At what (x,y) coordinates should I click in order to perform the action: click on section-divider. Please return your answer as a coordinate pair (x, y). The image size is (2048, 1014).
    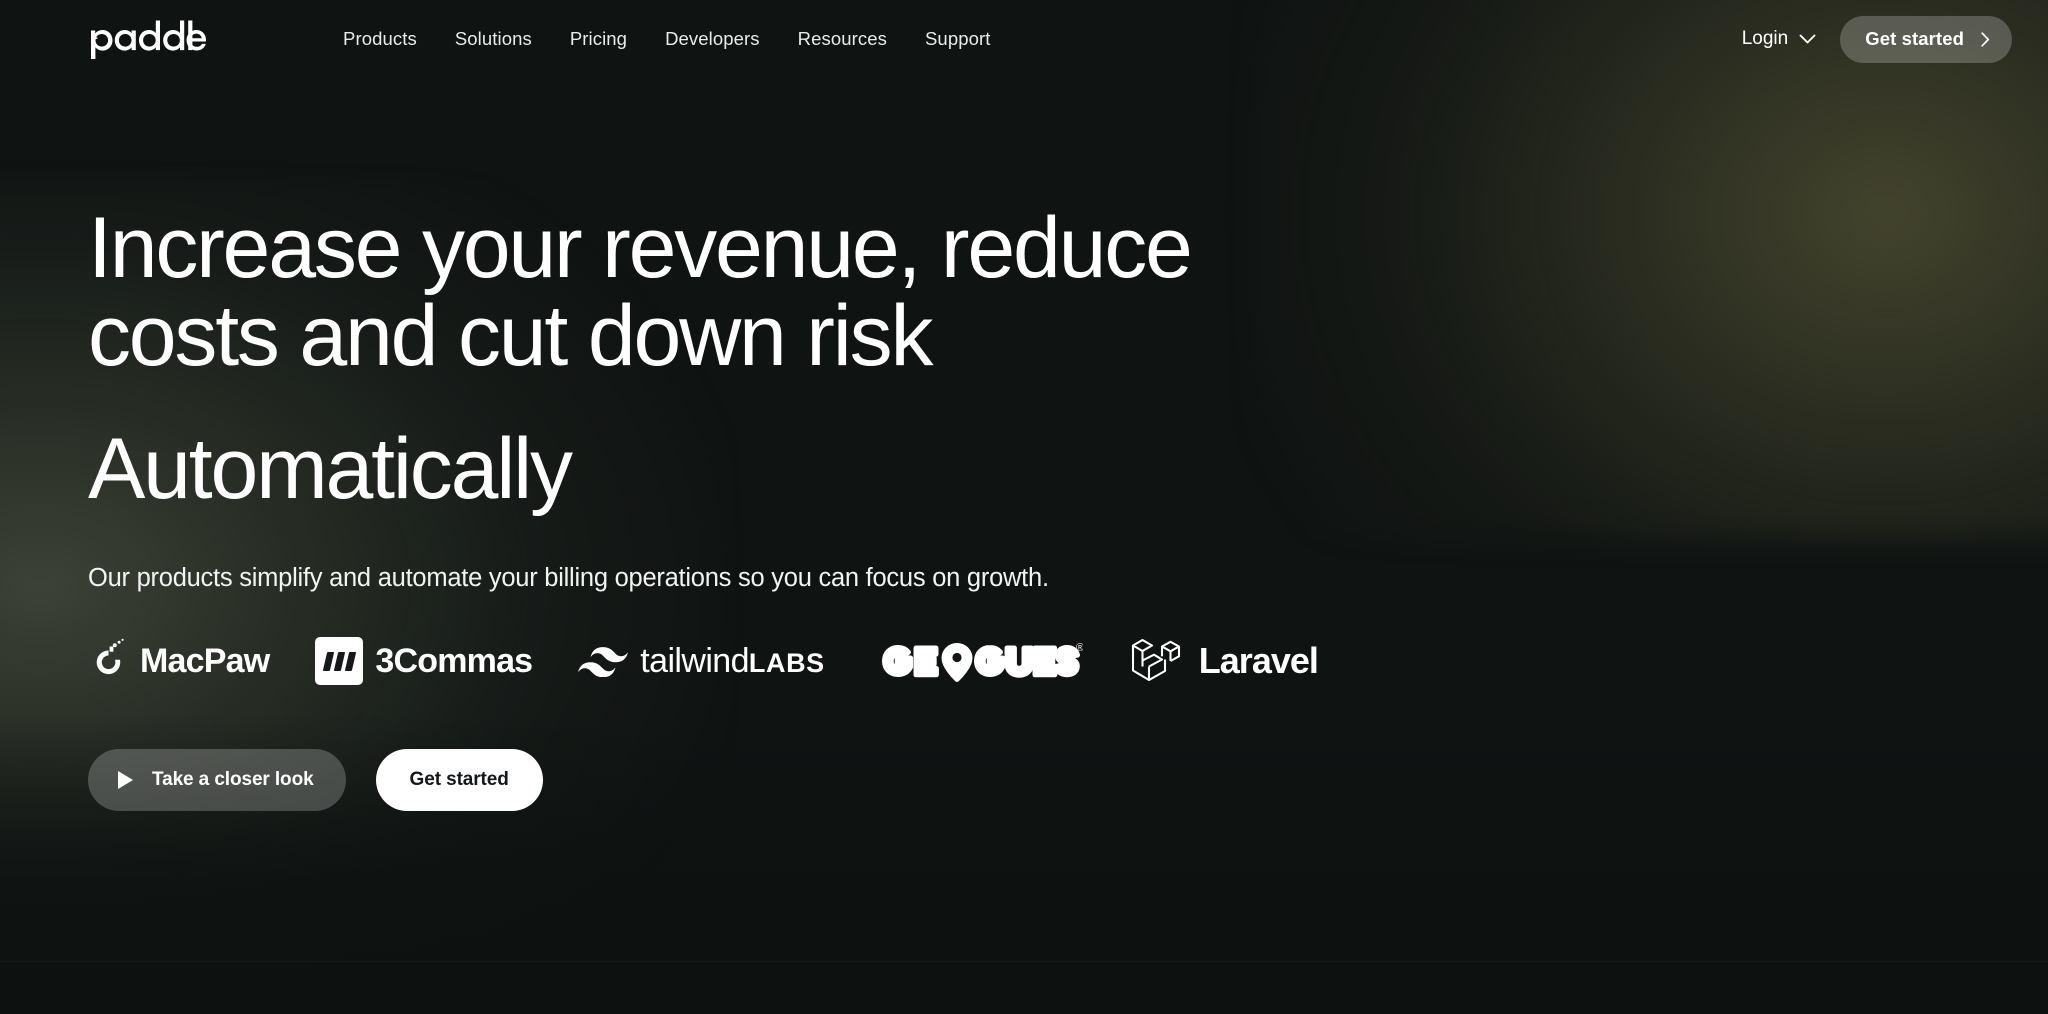
    Looking at the image, I should click on (1024, 961).